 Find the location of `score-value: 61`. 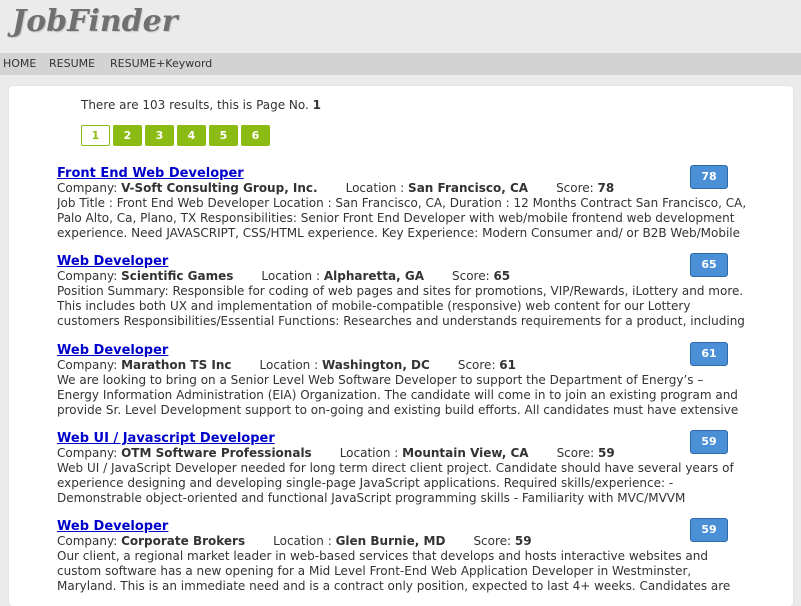

score-value: 61 is located at coordinates (507, 365).